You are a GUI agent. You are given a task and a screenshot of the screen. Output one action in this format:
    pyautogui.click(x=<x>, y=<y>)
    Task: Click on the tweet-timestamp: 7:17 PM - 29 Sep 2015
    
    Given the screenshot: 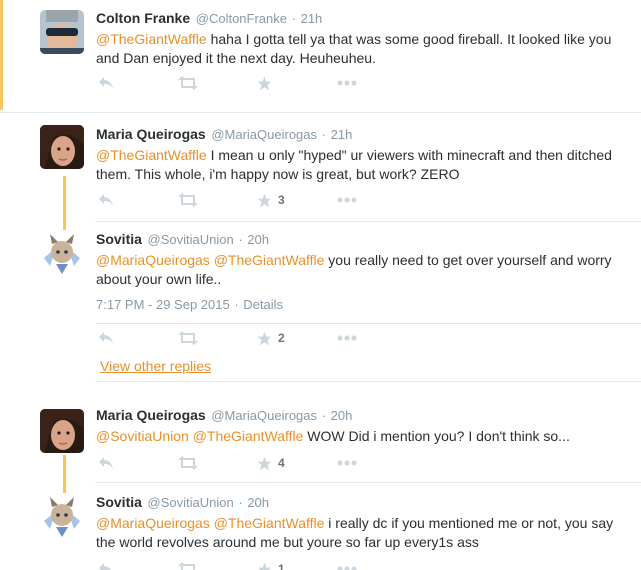 What is the action you would take?
    pyautogui.click(x=163, y=304)
    